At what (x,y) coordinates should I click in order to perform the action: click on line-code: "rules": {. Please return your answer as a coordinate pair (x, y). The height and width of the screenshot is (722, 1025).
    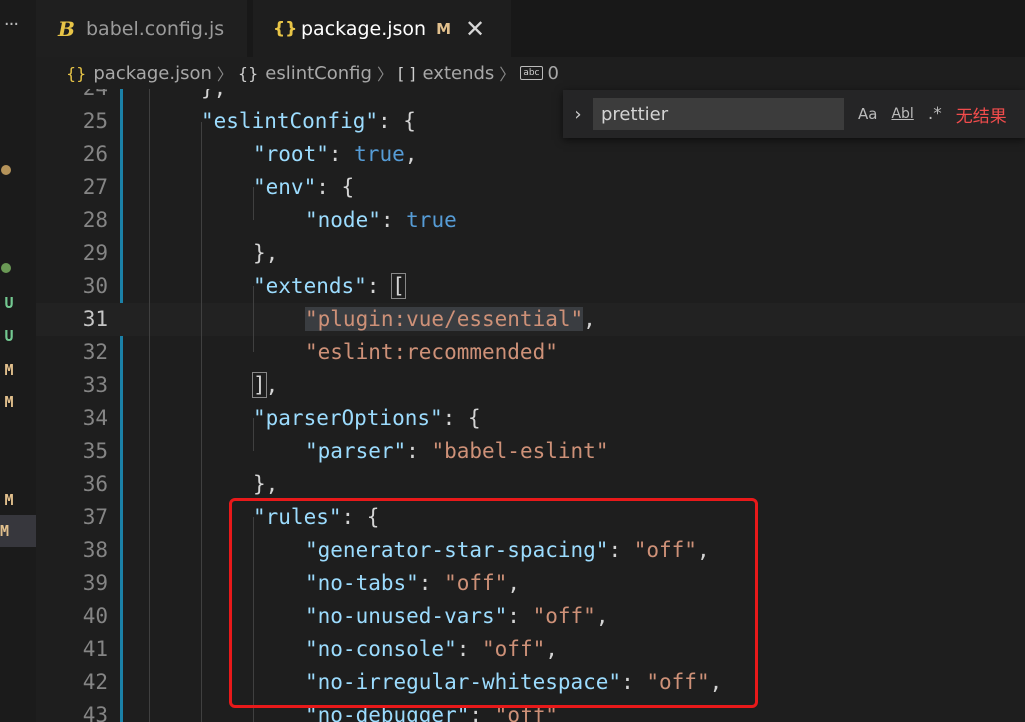
    Looking at the image, I should click on (316, 517).